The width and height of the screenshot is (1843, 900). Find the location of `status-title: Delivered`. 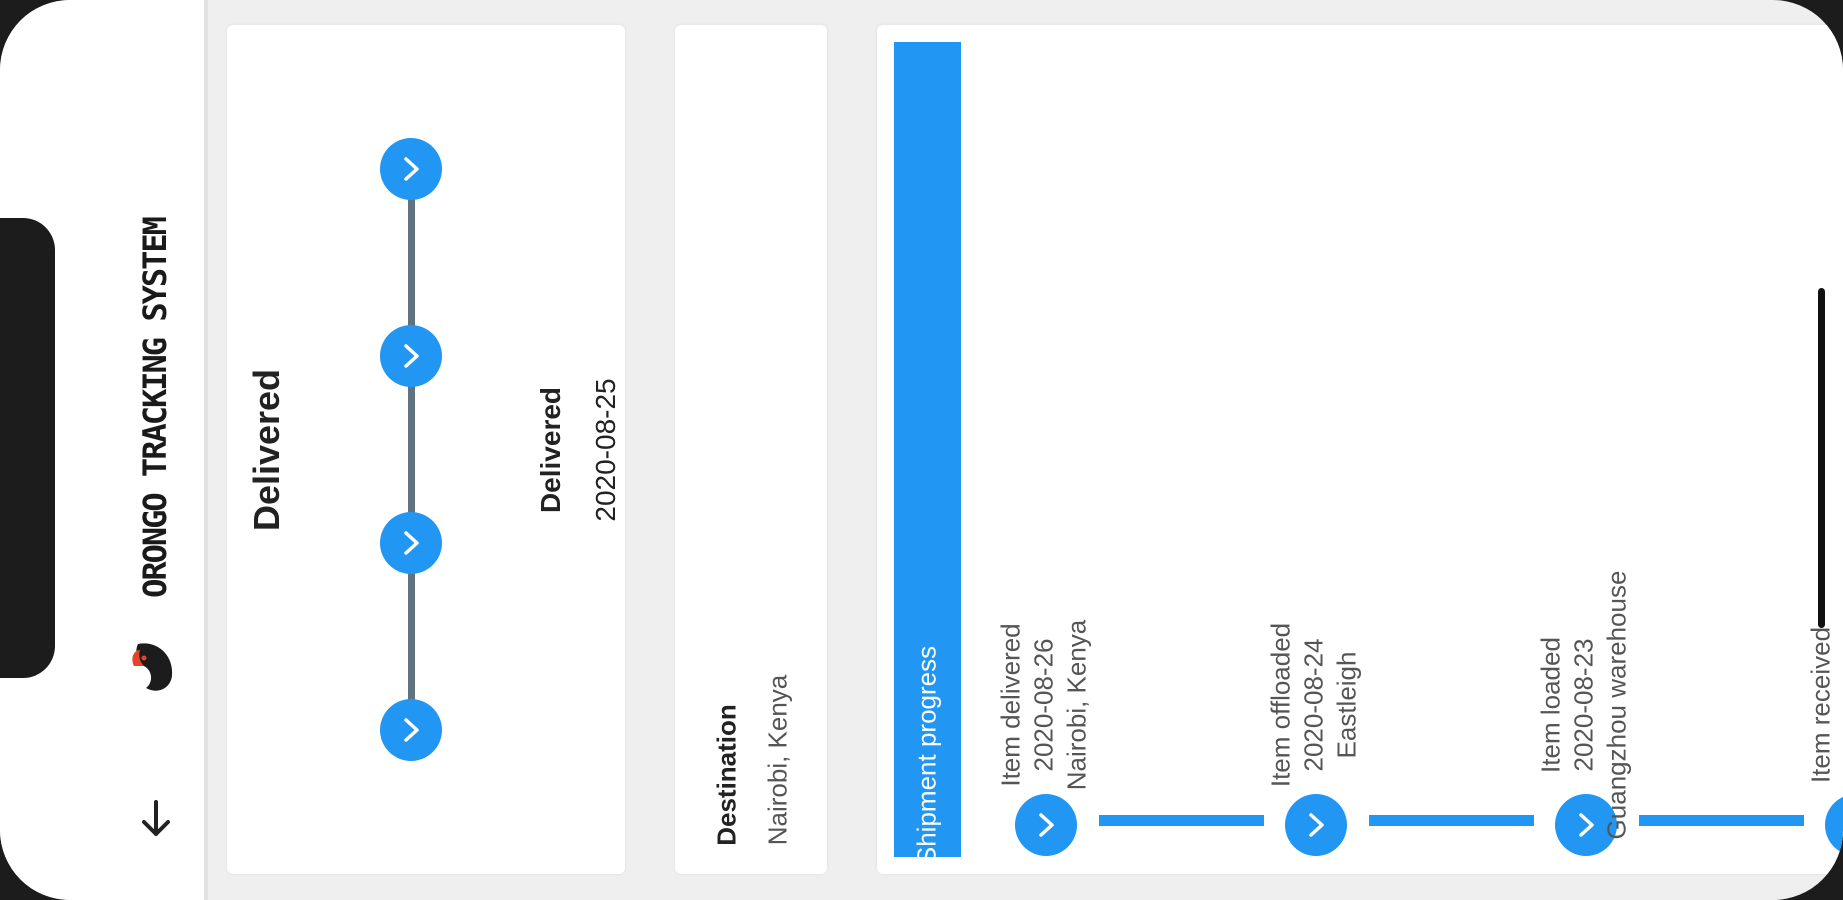

status-title: Delivered is located at coordinates (266, 450).